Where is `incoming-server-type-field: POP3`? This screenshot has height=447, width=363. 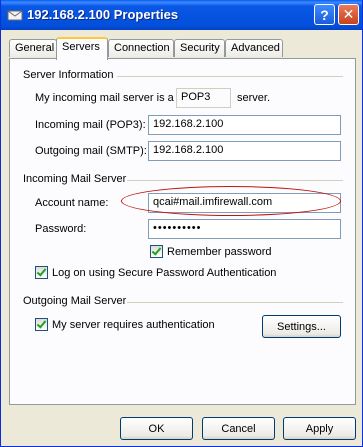
incoming-server-type-field: POP3 is located at coordinates (203, 98).